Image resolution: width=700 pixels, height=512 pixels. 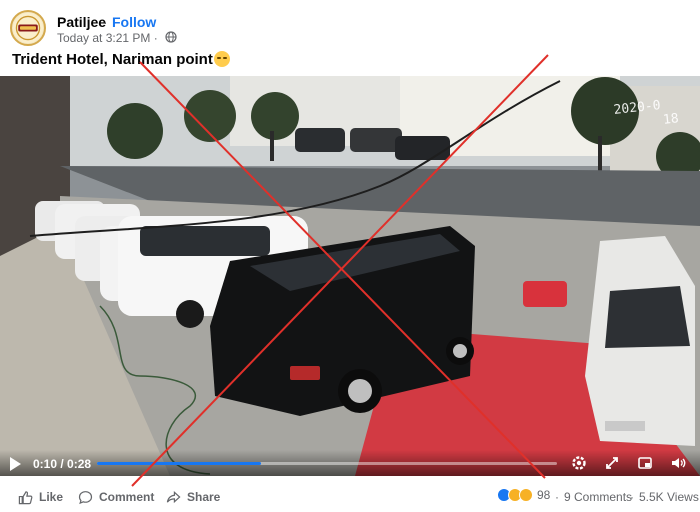 What do you see at coordinates (221, 59) in the screenshot?
I see `flushed-face-icon` at bounding box center [221, 59].